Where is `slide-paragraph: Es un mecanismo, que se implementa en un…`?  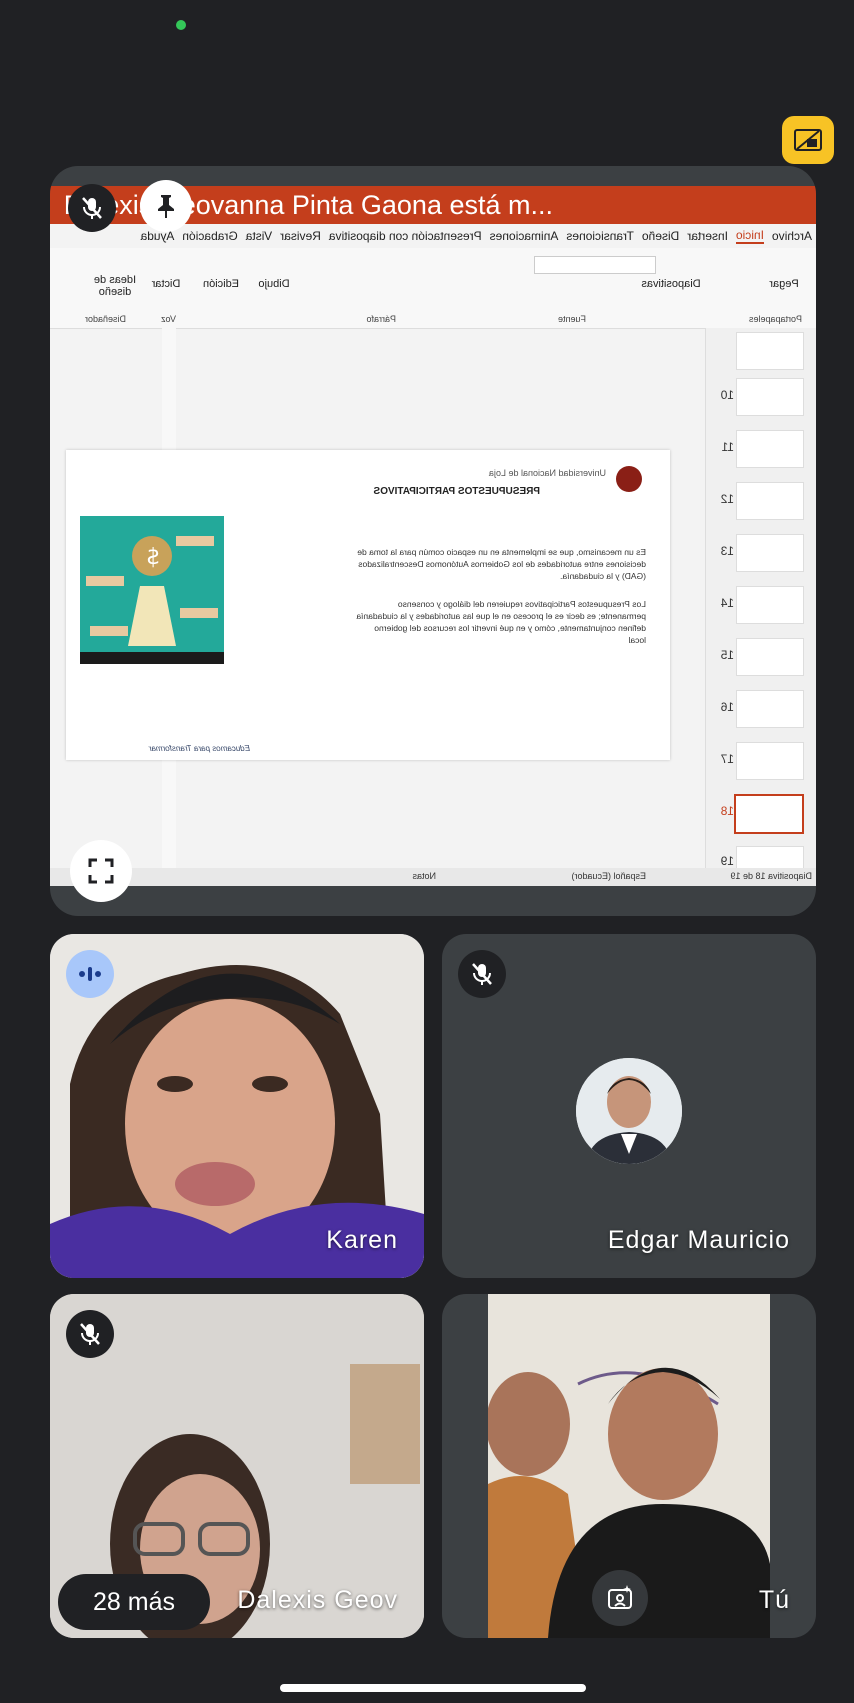 slide-paragraph: Es un mecanismo, que se implementa en un… is located at coordinates (501, 564).